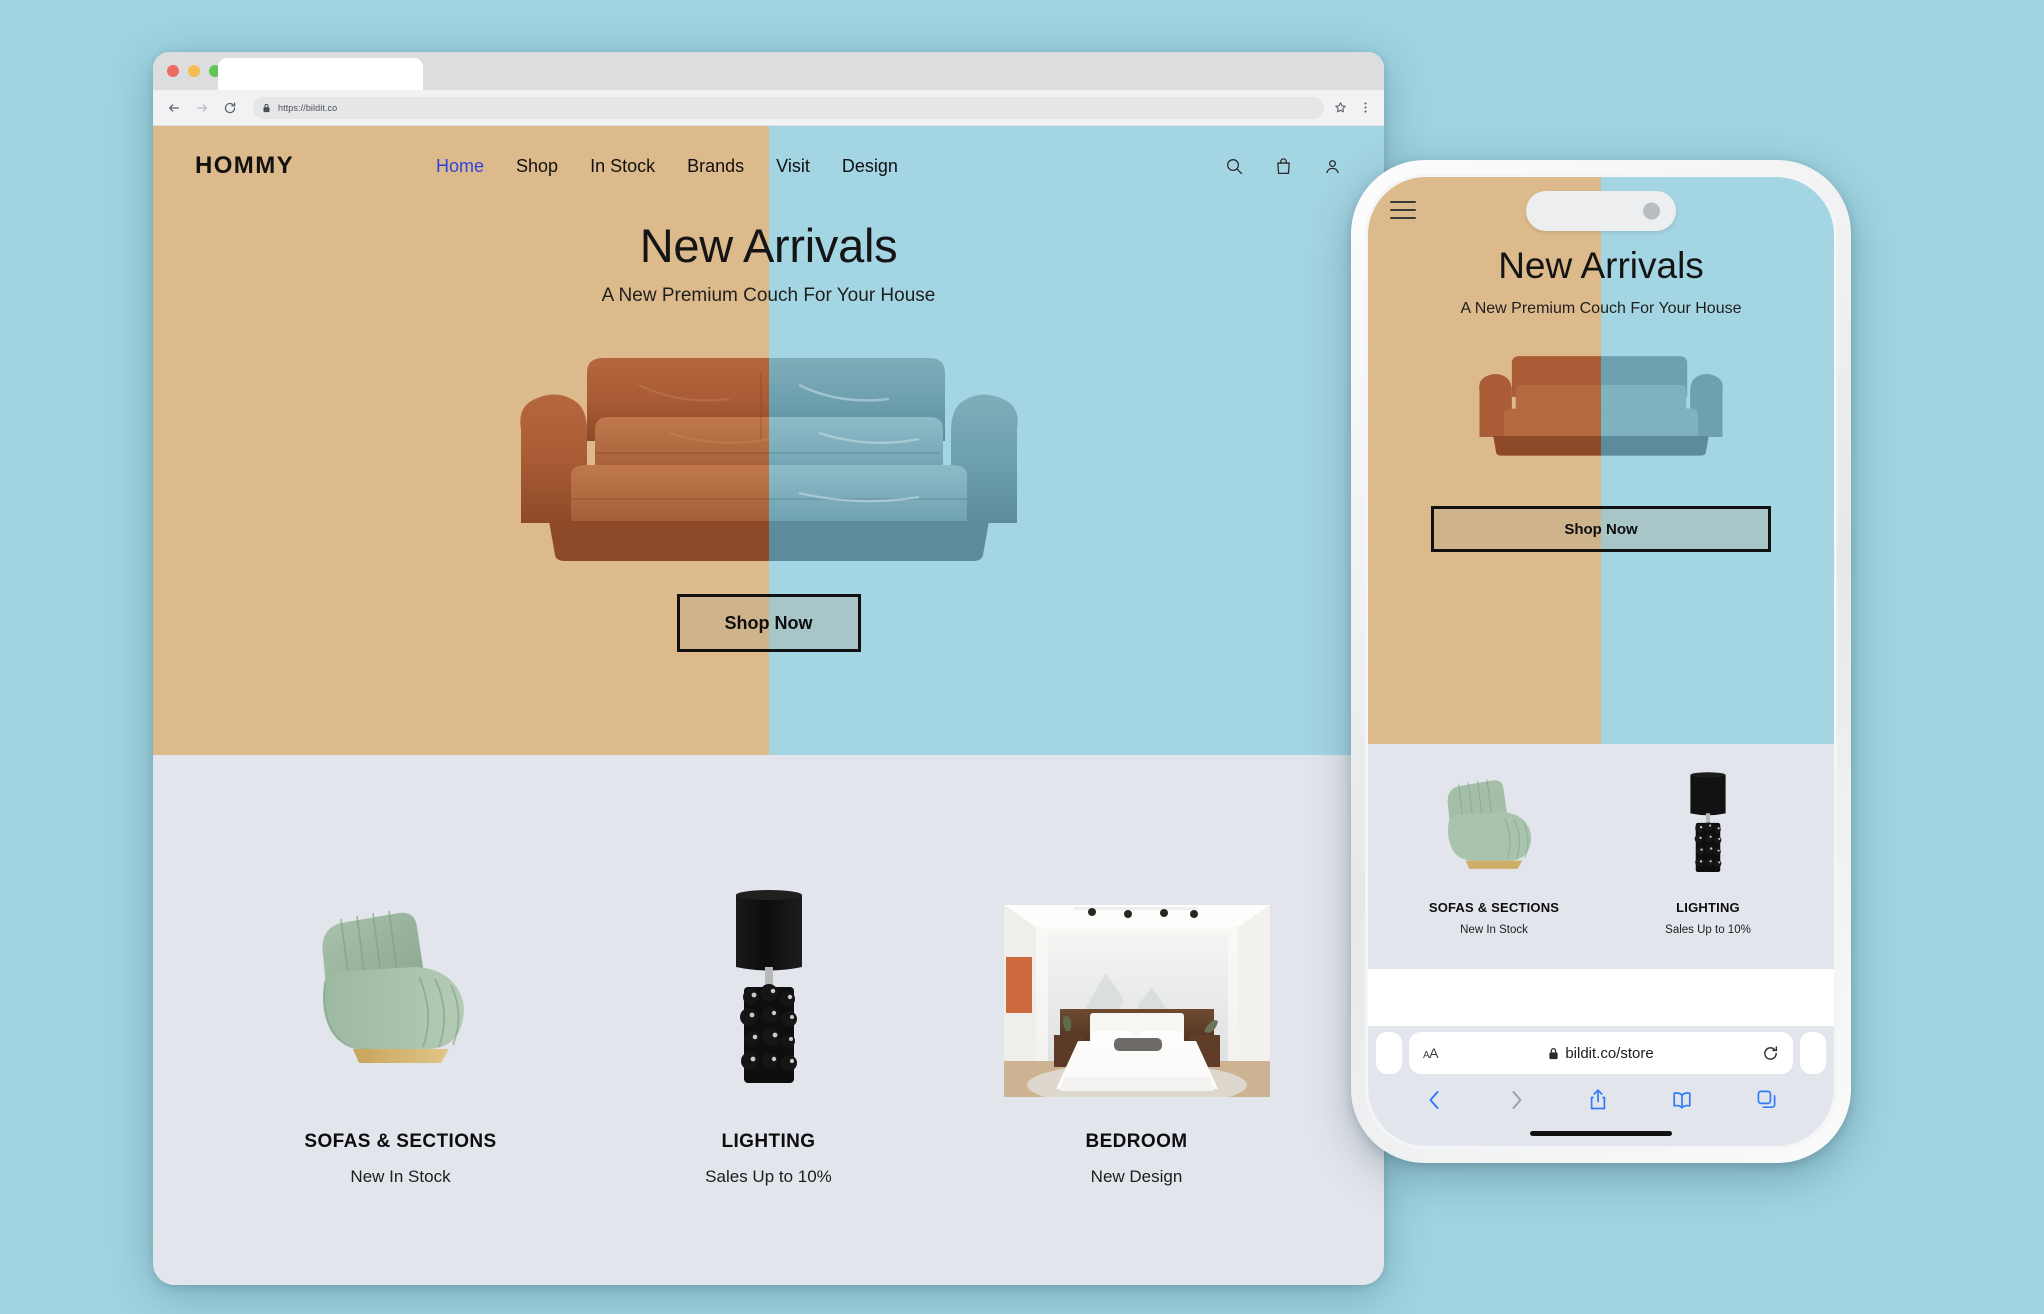 The width and height of the screenshot is (2044, 1314). I want to click on black-lamp-image, so click(769, 976).